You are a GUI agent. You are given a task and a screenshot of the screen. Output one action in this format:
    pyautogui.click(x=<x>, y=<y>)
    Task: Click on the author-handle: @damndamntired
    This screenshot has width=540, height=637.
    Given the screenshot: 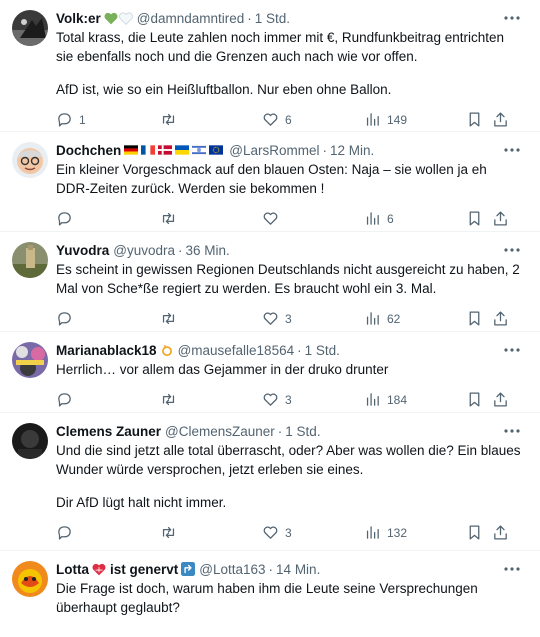 What is the action you would take?
    pyautogui.click(x=191, y=18)
    